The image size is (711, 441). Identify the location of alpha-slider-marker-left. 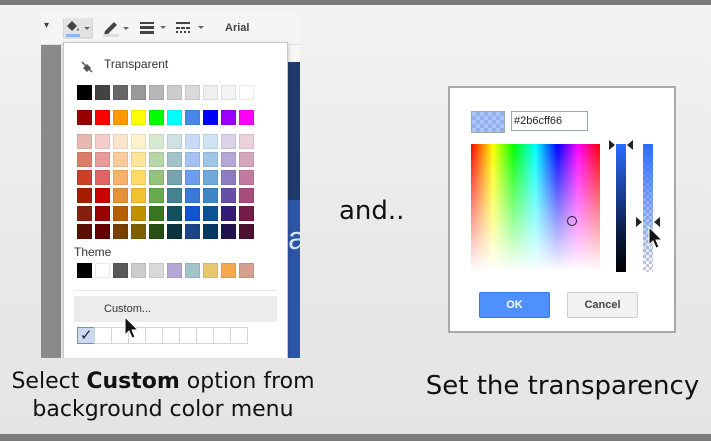
(639, 222).